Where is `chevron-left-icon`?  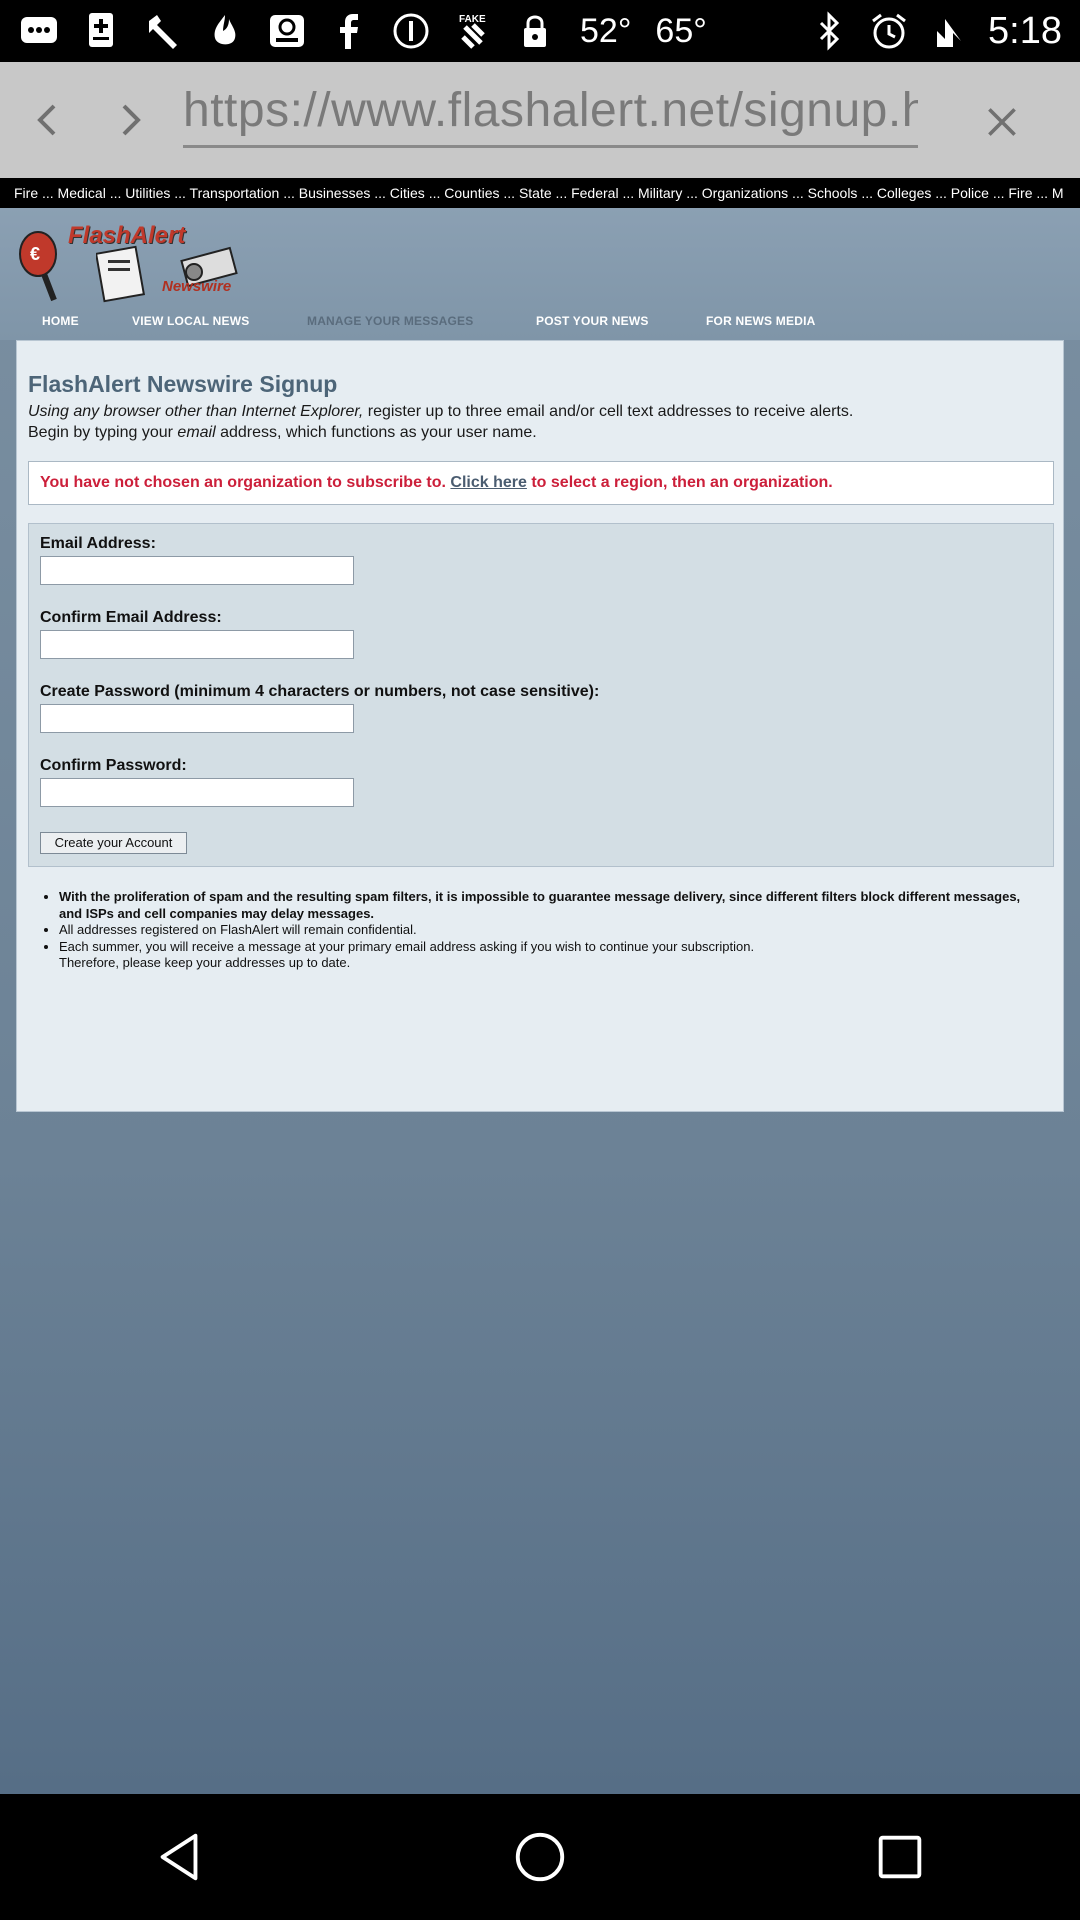 chevron-left-icon is located at coordinates (46, 120).